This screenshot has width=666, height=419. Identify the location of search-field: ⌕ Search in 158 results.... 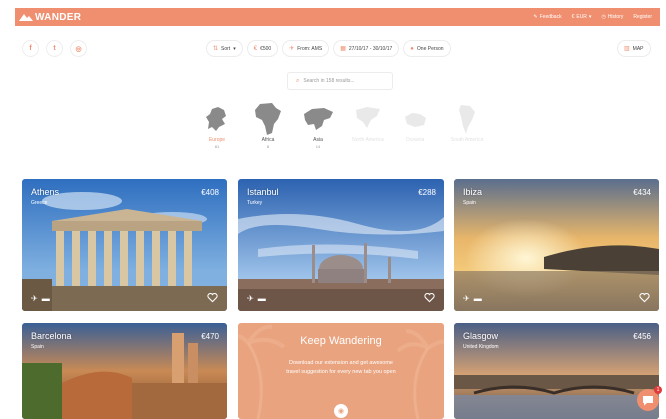
(340, 81).